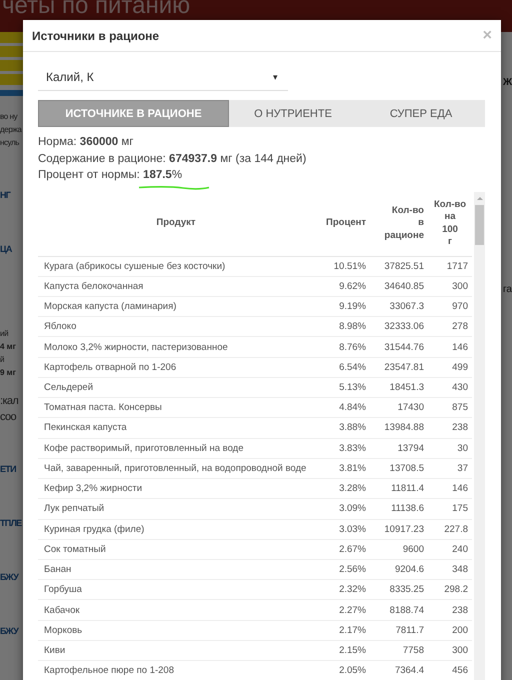  What do you see at coordinates (450, 387) in the screenshot?
I see `table-cell: 430` at bounding box center [450, 387].